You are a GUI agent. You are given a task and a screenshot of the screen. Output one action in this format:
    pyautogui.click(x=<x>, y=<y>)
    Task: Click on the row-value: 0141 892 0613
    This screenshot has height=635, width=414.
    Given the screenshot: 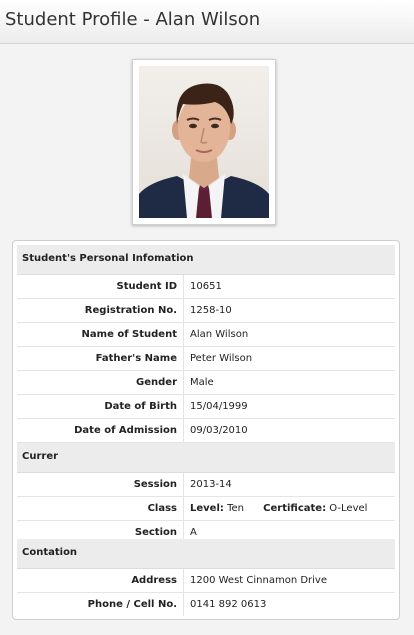 What is the action you would take?
    pyautogui.click(x=228, y=604)
    